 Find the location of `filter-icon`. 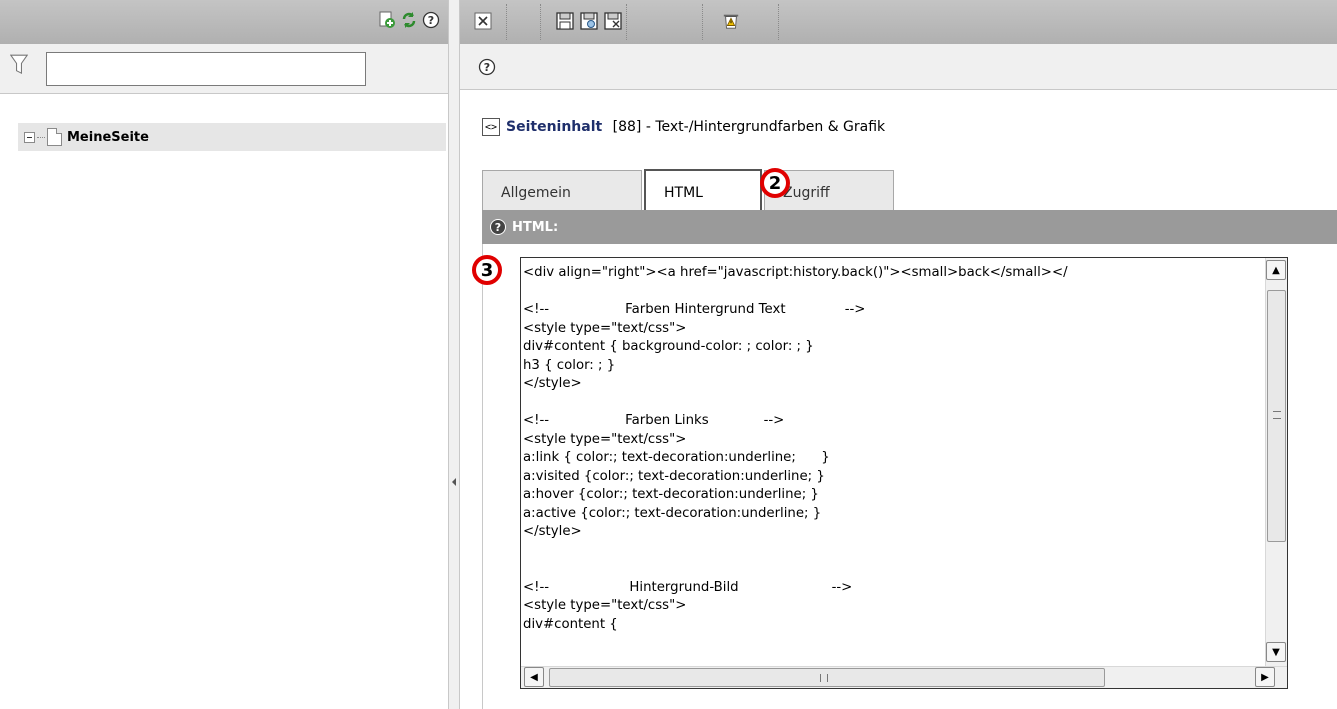

filter-icon is located at coordinates (19, 64).